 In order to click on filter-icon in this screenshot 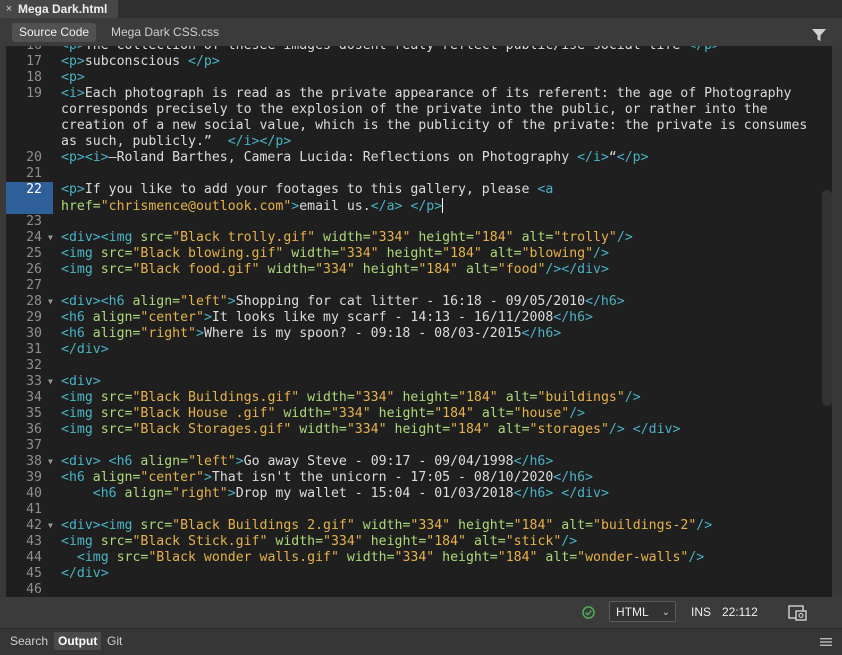, I will do `click(819, 35)`.